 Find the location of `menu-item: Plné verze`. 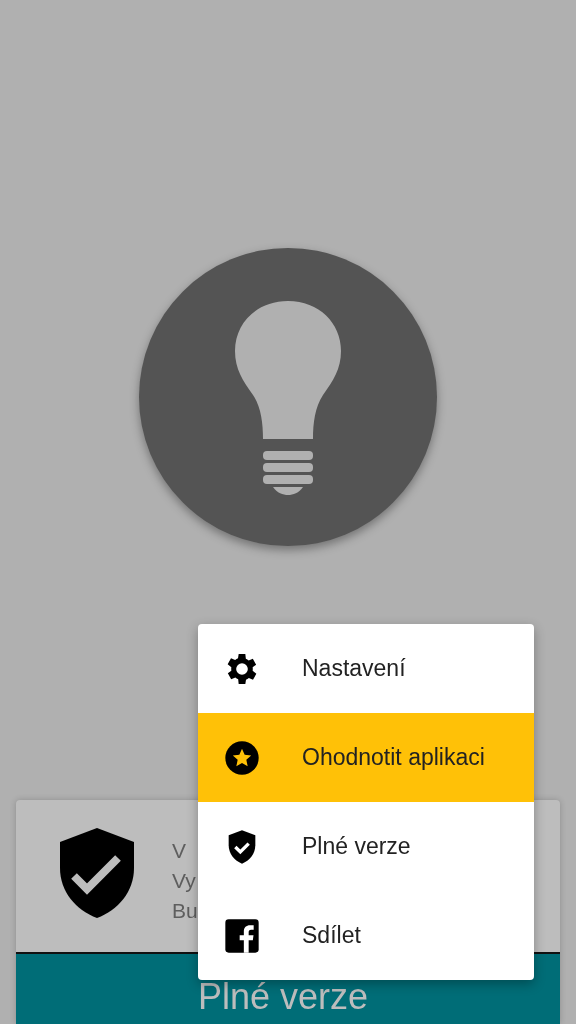

menu-item: Plné verze is located at coordinates (366, 846).